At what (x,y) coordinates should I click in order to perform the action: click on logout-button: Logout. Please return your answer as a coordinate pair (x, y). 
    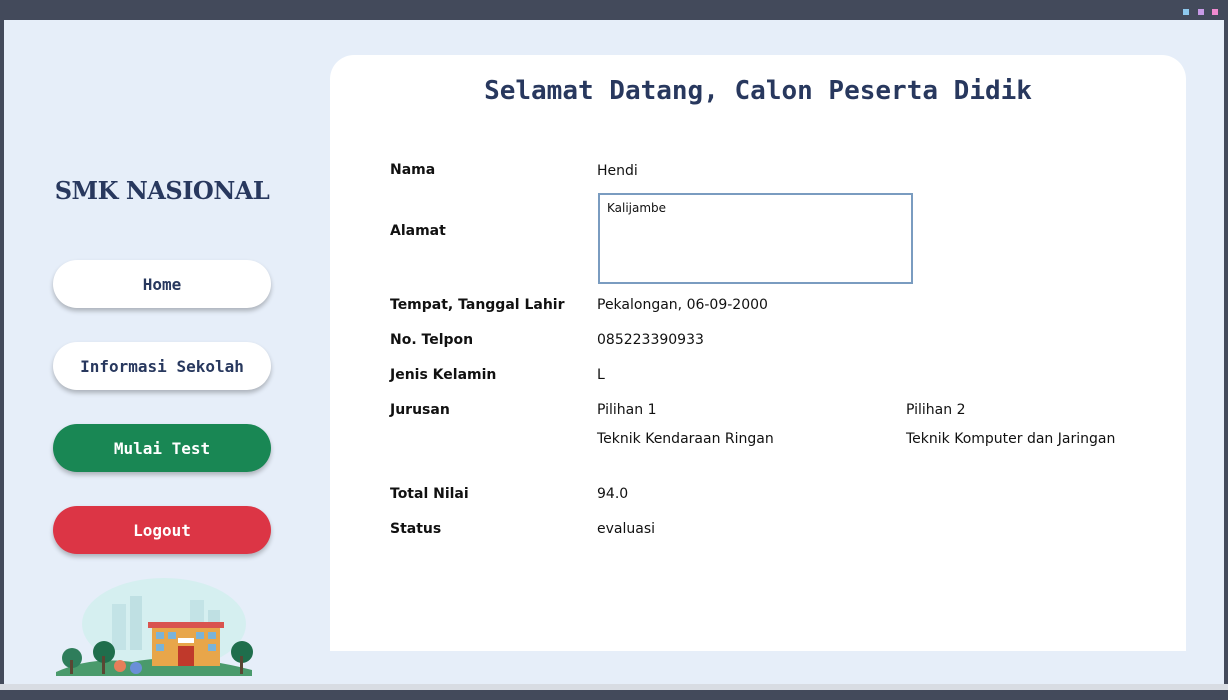
    Looking at the image, I should click on (162, 530).